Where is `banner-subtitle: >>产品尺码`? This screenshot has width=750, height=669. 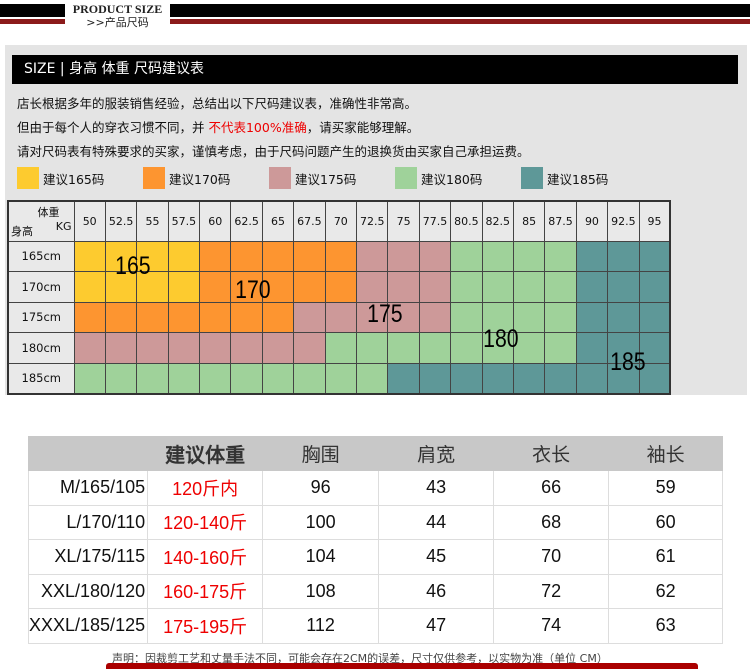 banner-subtitle: >>产品尺码 is located at coordinates (117, 22).